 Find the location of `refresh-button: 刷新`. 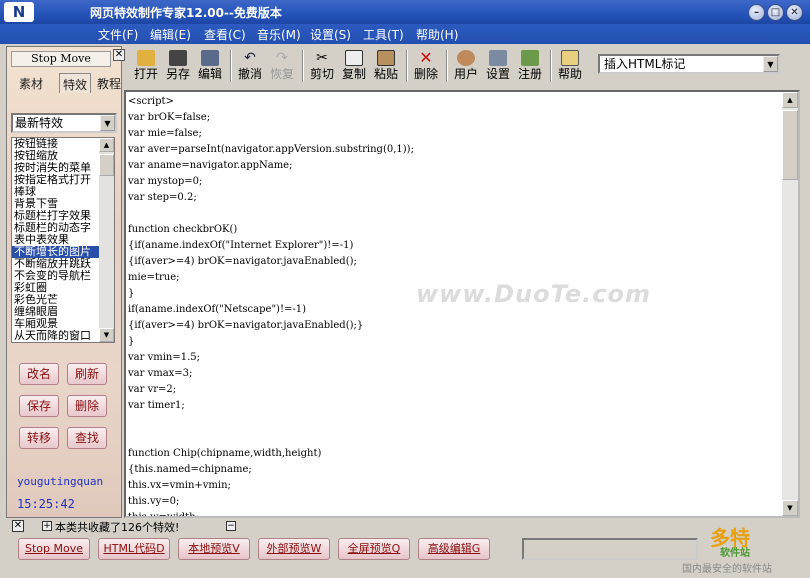

refresh-button: 刷新 is located at coordinates (87, 374).